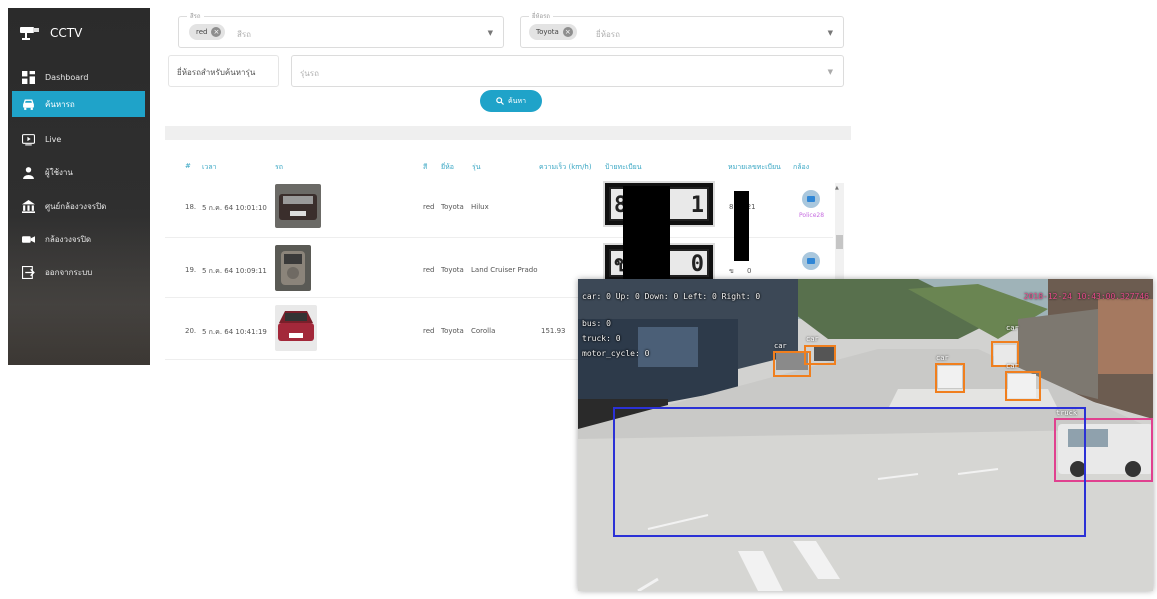  I want to click on user-icon, so click(28, 172).